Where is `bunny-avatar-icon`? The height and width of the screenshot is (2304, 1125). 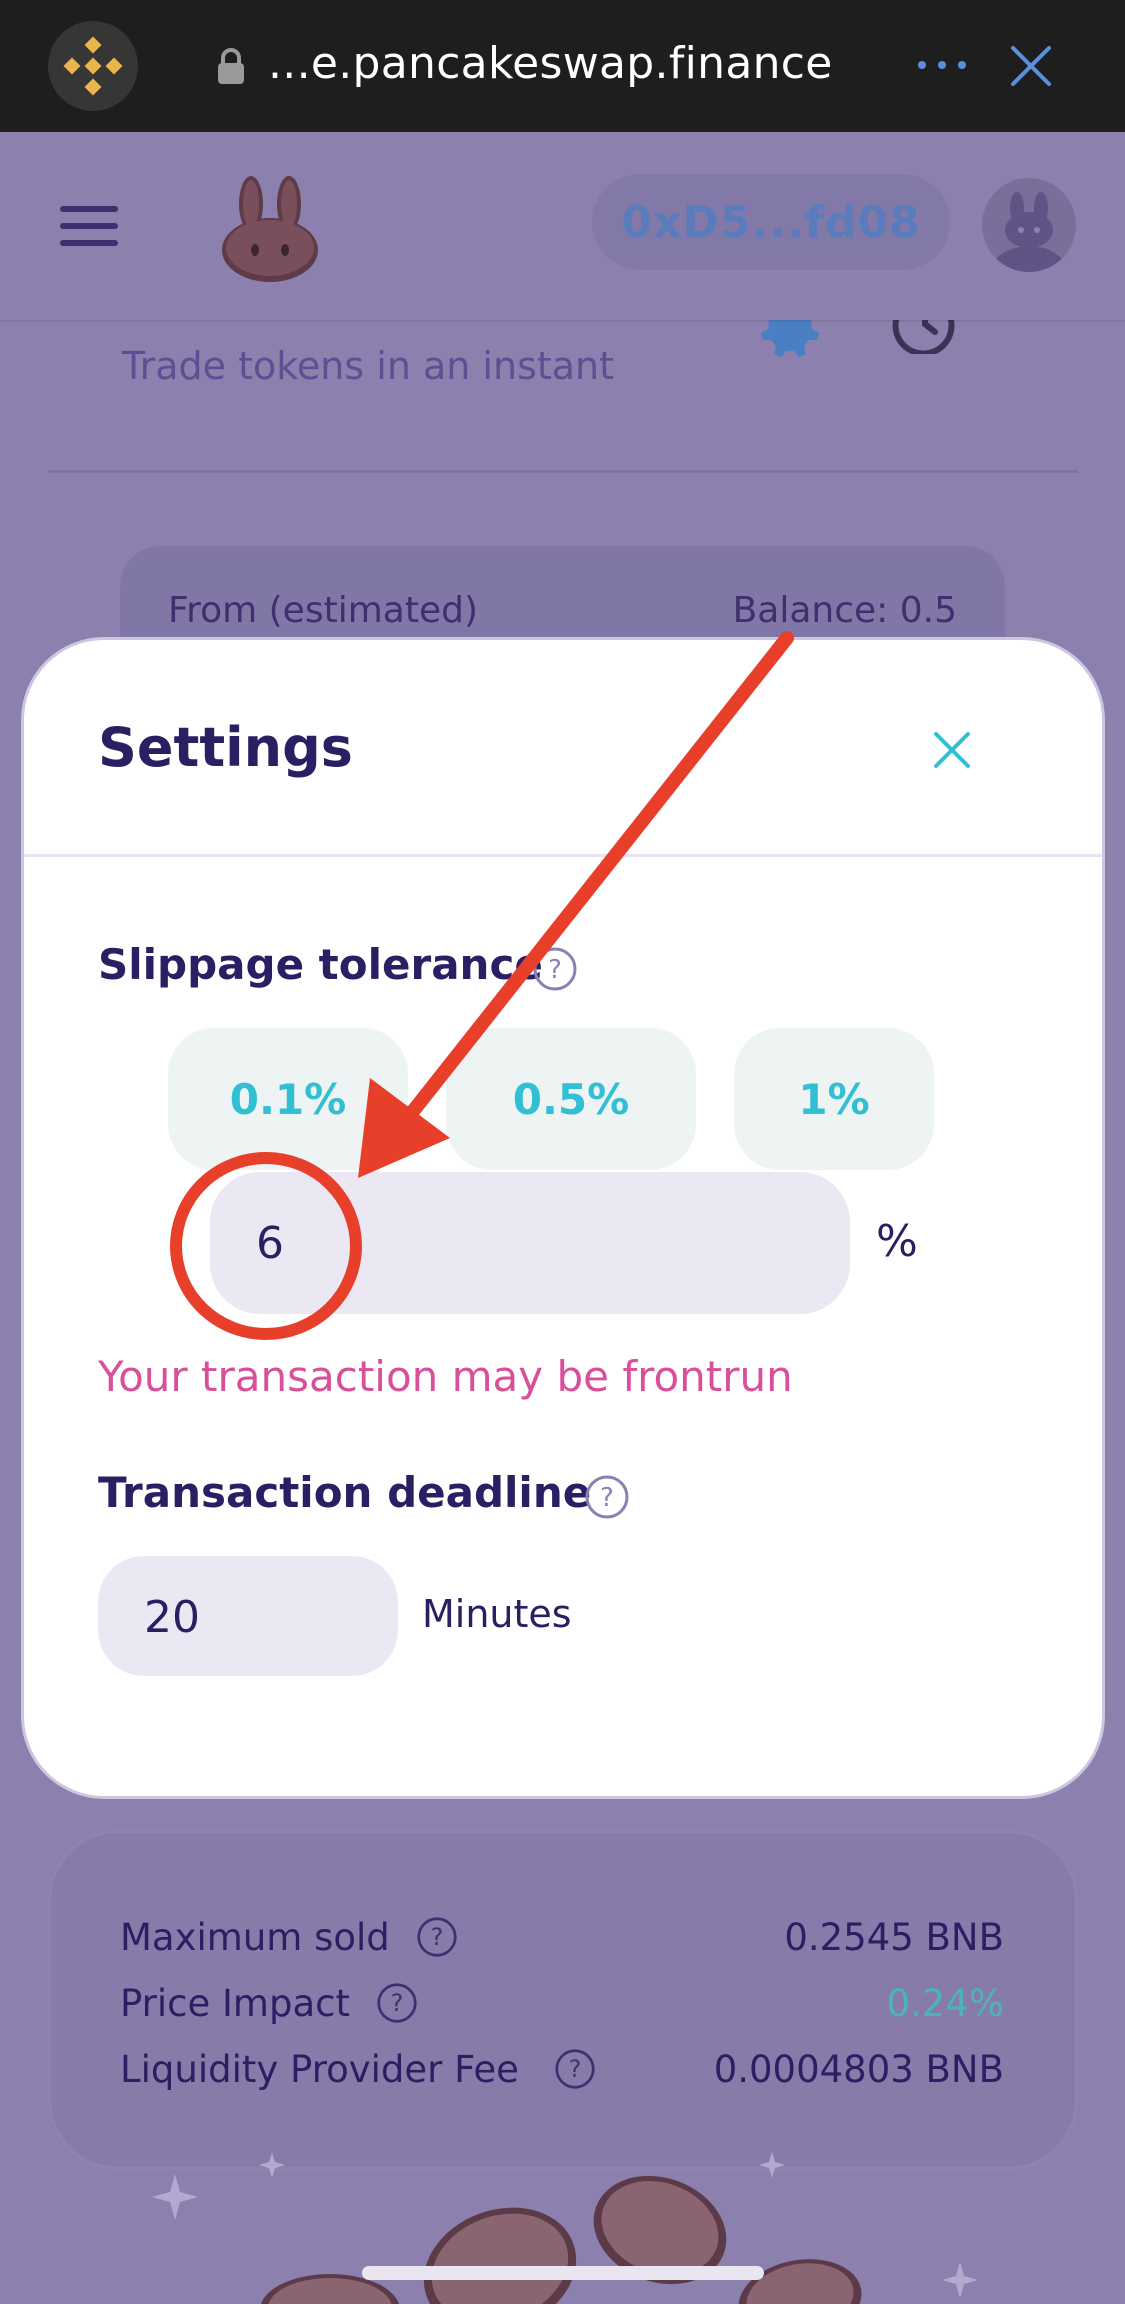 bunny-avatar-icon is located at coordinates (1029, 225).